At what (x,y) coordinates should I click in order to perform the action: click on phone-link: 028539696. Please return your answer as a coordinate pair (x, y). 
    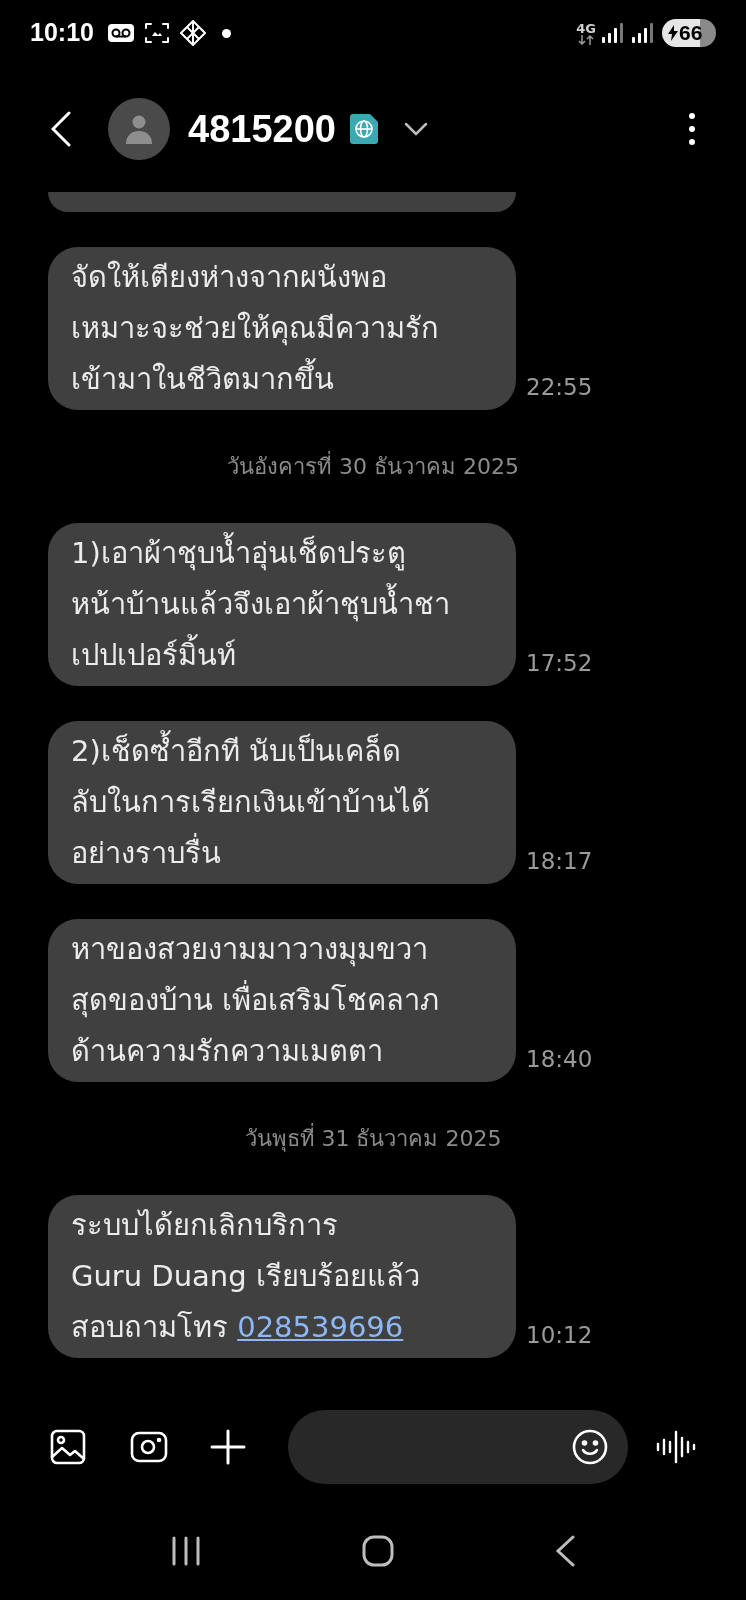
    Looking at the image, I should click on (320, 1327).